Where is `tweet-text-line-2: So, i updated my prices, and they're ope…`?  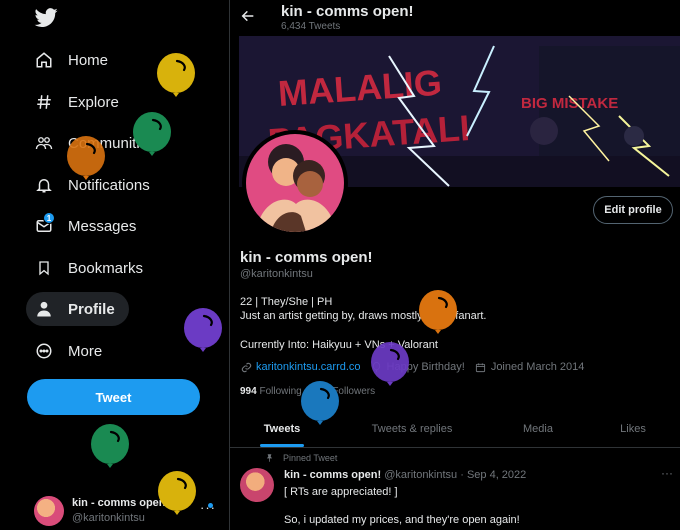
tweet-text-line-2: So, i updated my prices, and they're ope… is located at coordinates (402, 520).